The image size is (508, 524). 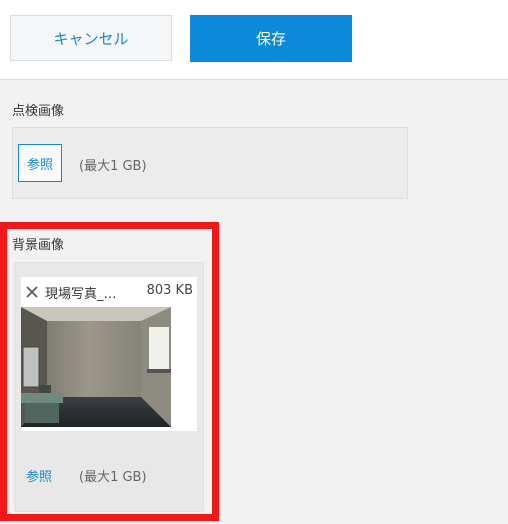 What do you see at coordinates (40, 163) in the screenshot?
I see `inspection-browse-button: 参照` at bounding box center [40, 163].